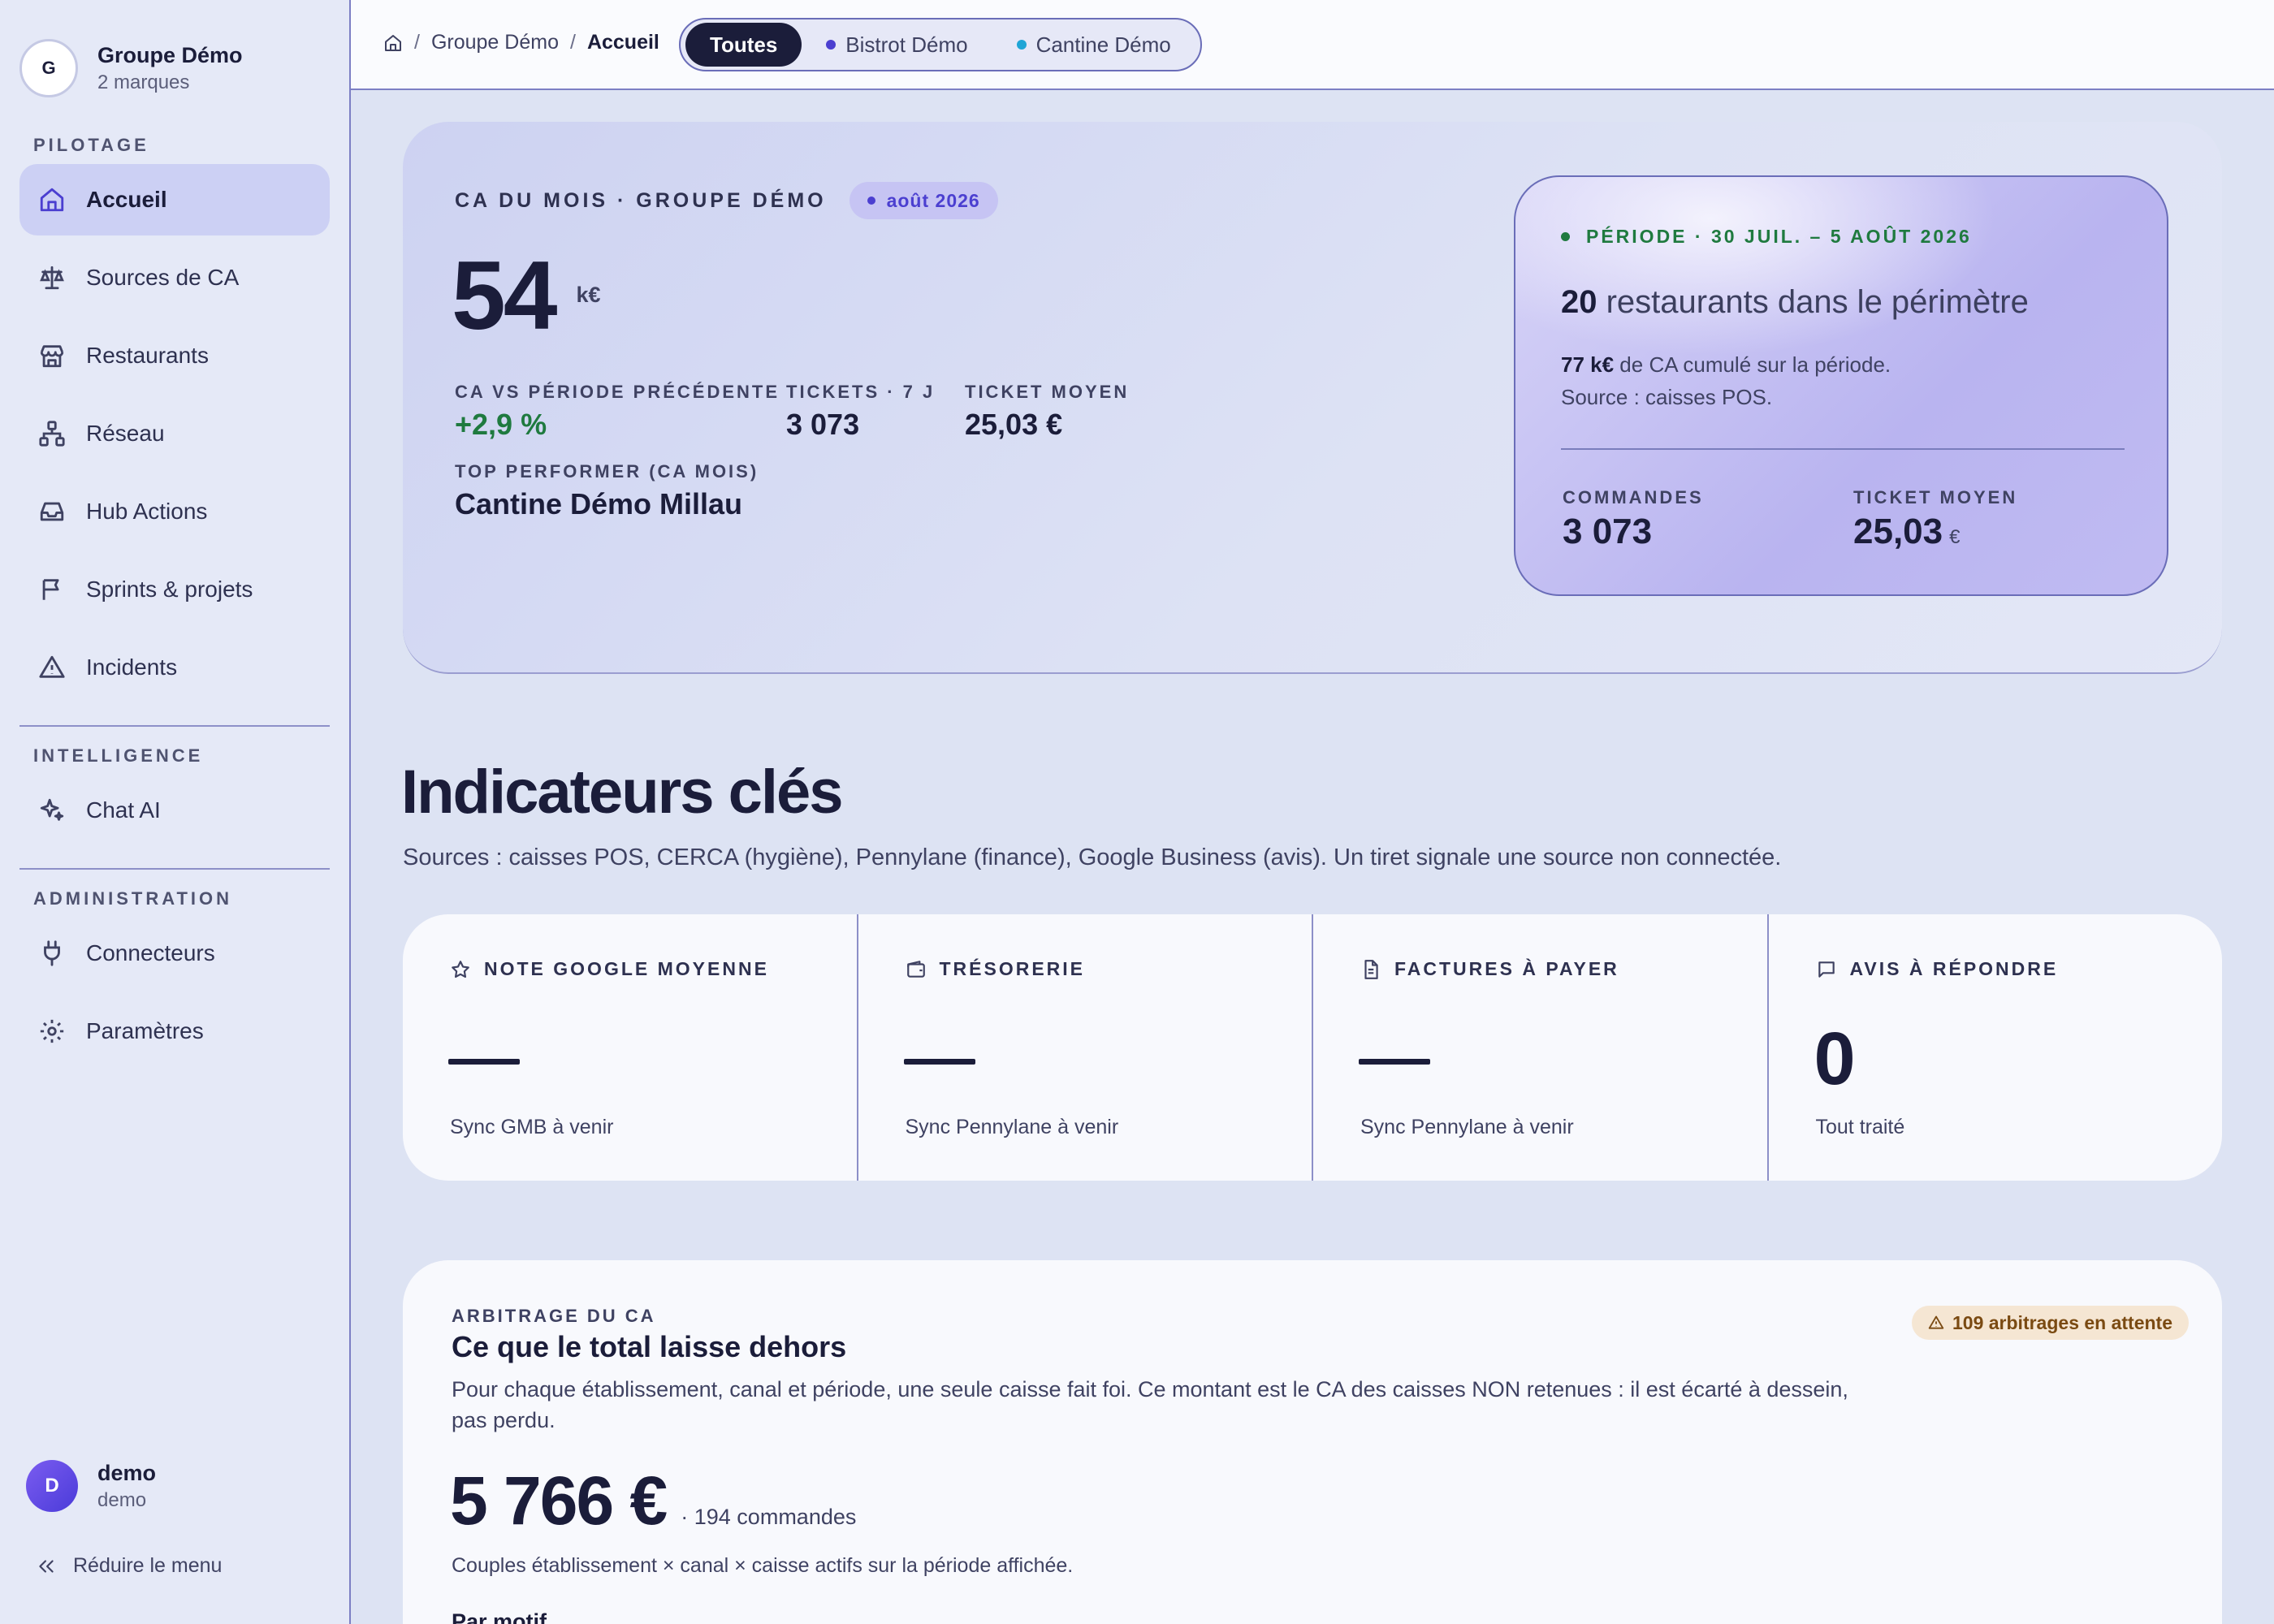 The height and width of the screenshot is (1624, 2274). I want to click on sidebar-item-sprints: Sprints & projets, so click(175, 590).